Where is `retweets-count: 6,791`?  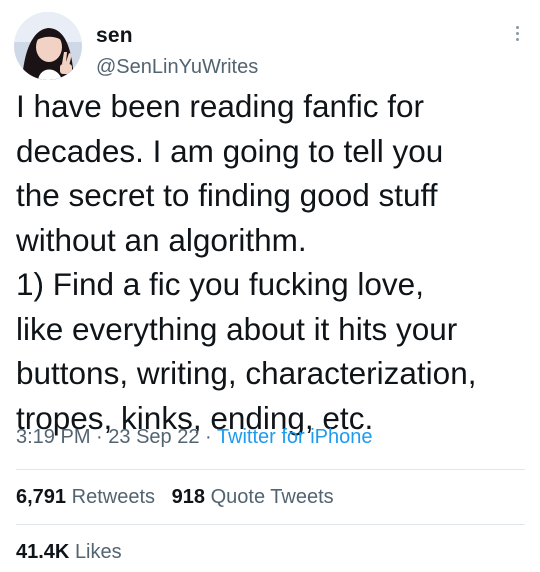 retweets-count: 6,791 is located at coordinates (41, 497).